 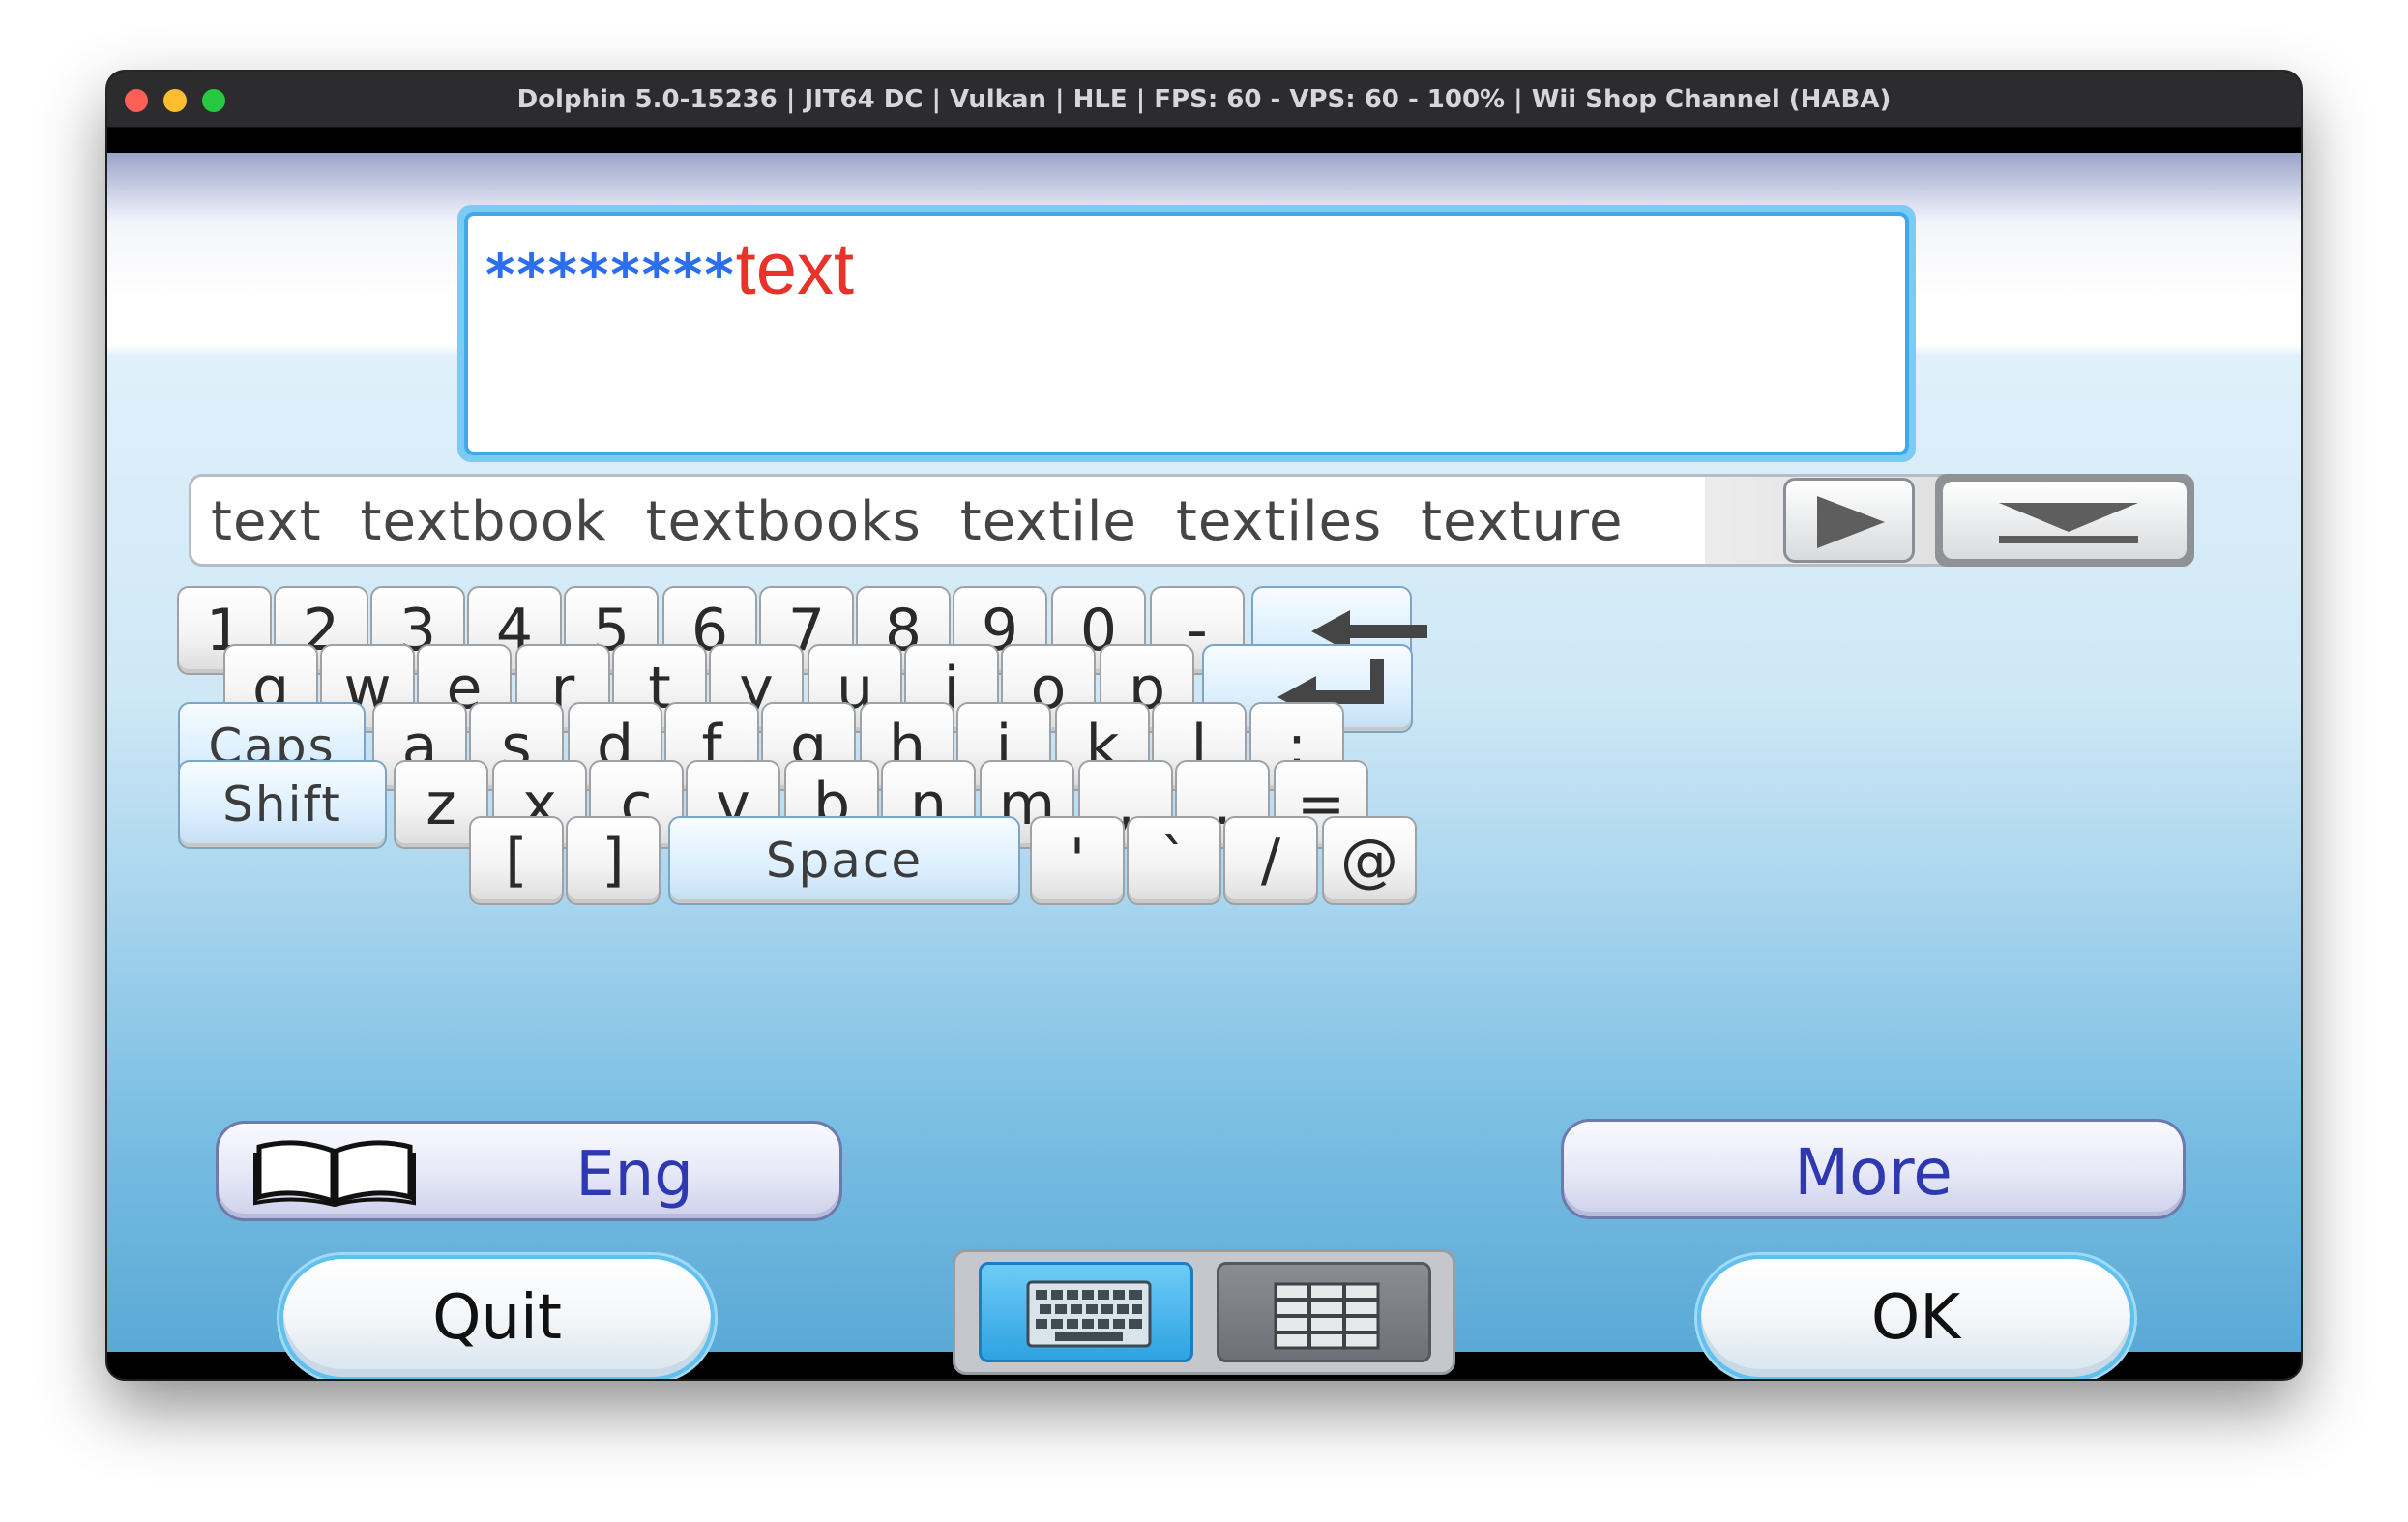 What do you see at coordinates (1915, 1317) in the screenshot?
I see `ok-button: OK` at bounding box center [1915, 1317].